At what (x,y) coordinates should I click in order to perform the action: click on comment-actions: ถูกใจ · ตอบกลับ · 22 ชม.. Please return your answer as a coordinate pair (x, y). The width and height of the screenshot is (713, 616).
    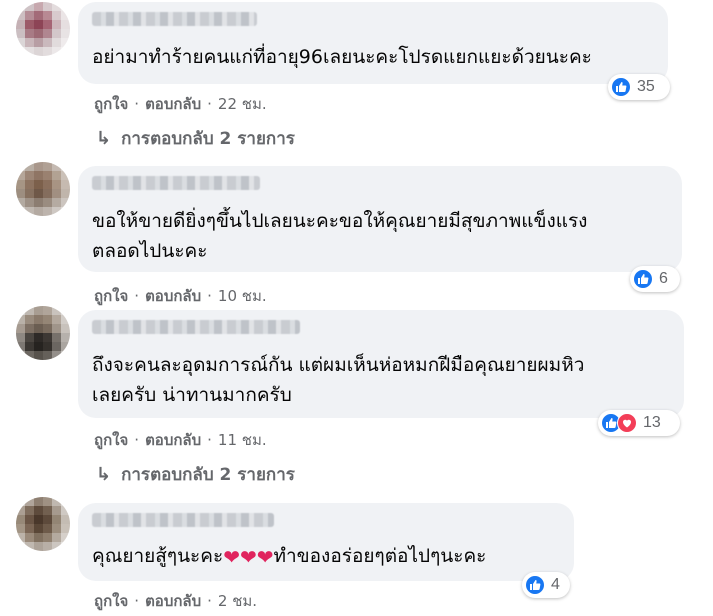
    Looking at the image, I should click on (180, 104).